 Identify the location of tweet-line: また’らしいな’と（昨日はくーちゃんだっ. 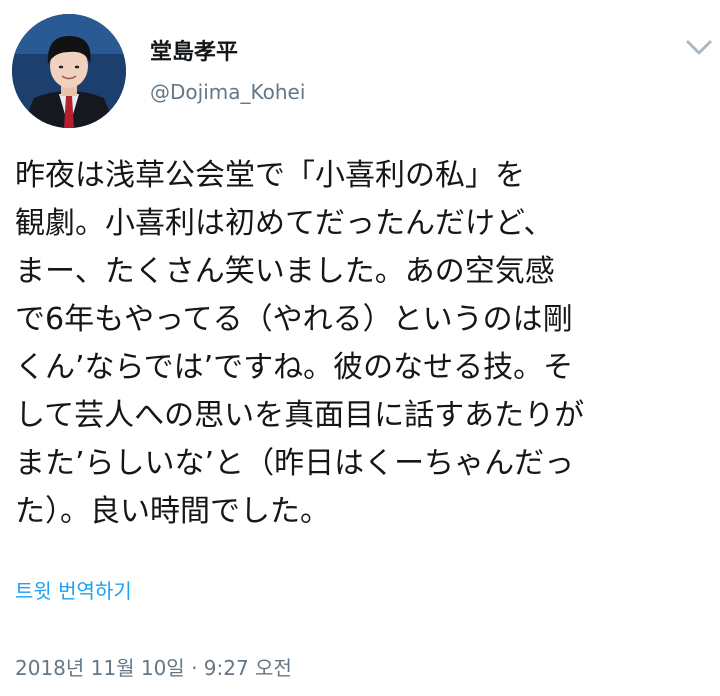
(295, 463).